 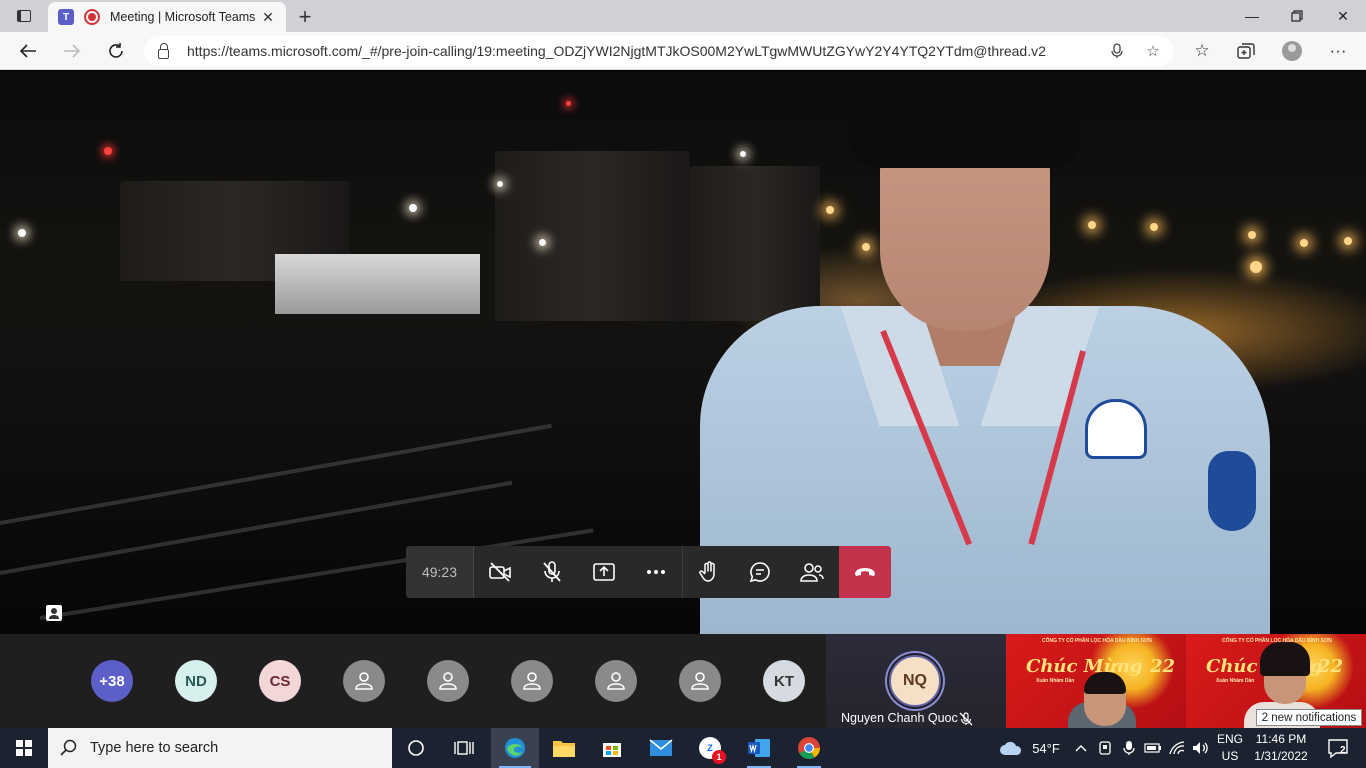 What do you see at coordinates (1281, 756) in the screenshot?
I see `clock-date: 1/31/2022` at bounding box center [1281, 756].